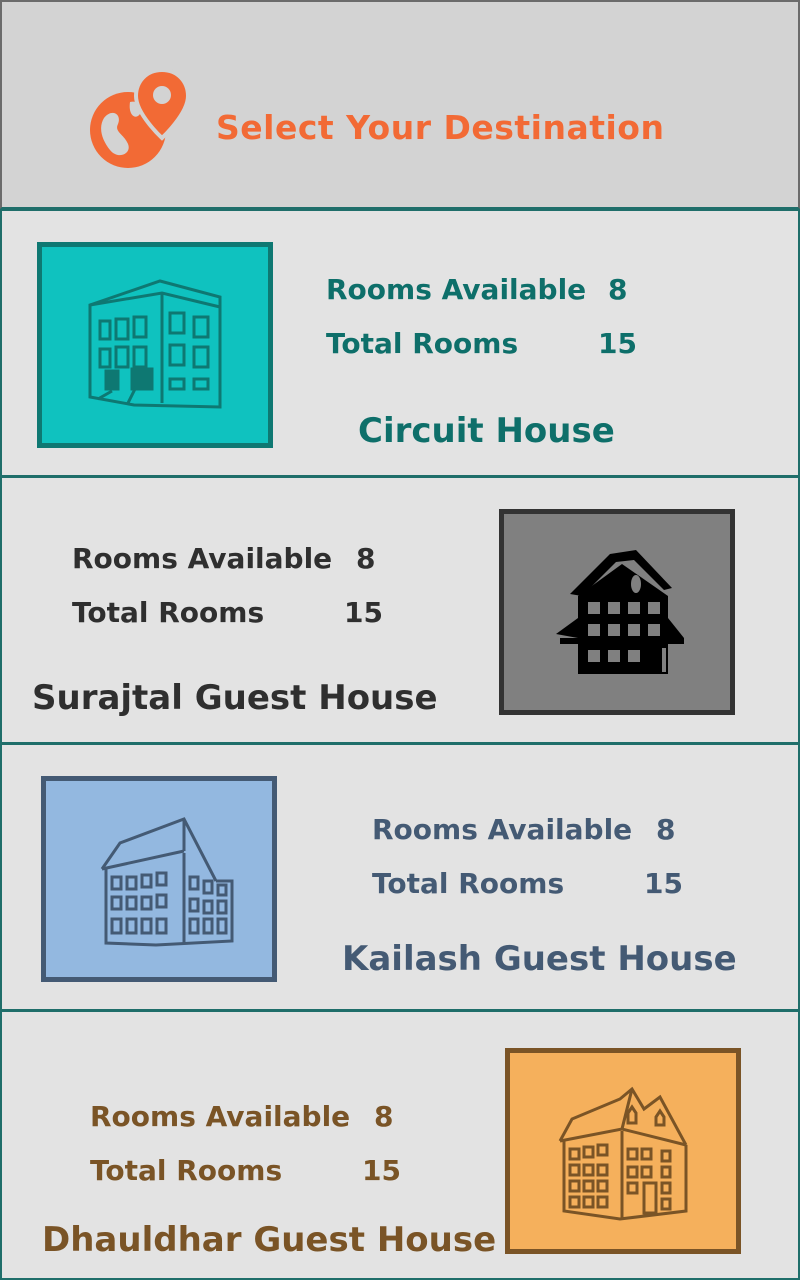 The width and height of the screenshot is (800, 1280). I want to click on house-icon, so click(620, 612).